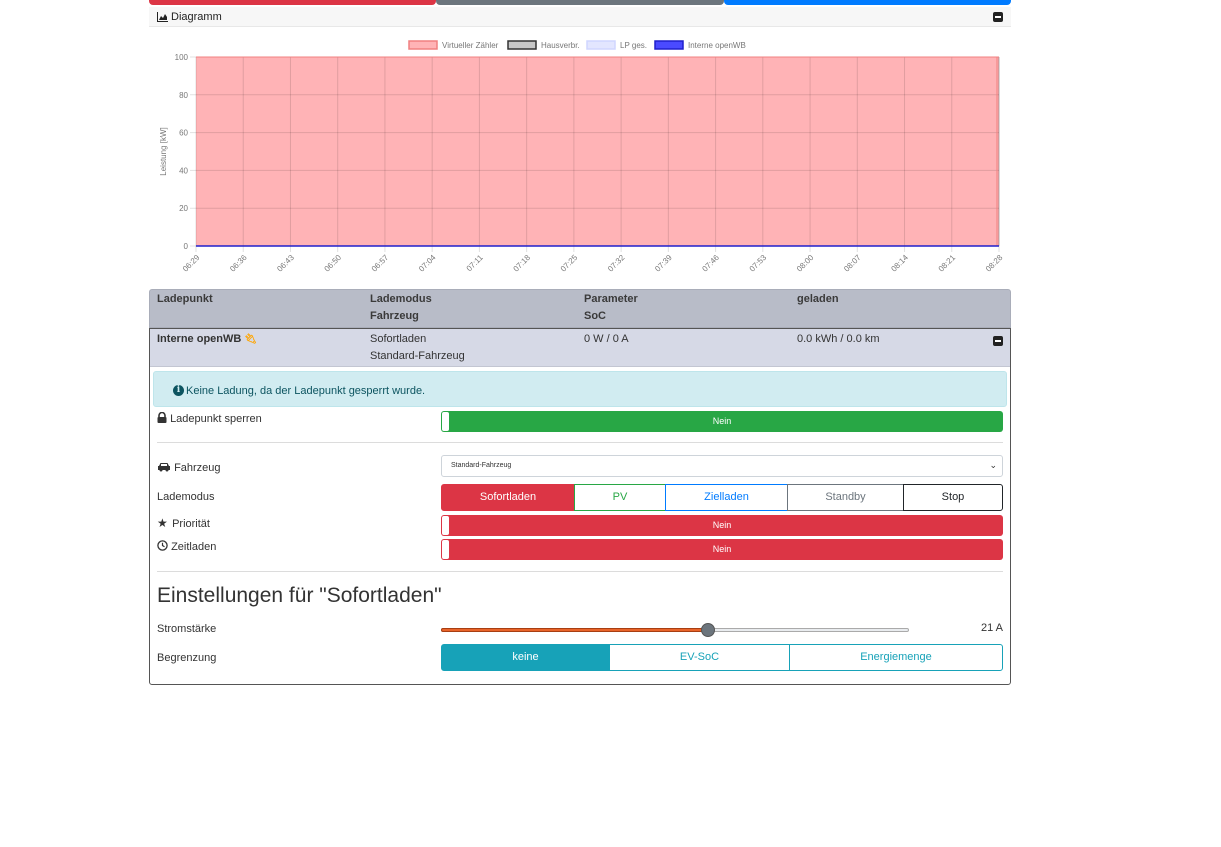 The width and height of the screenshot is (1221, 847). I want to click on x-tick-label: 07:25, so click(569, 263).